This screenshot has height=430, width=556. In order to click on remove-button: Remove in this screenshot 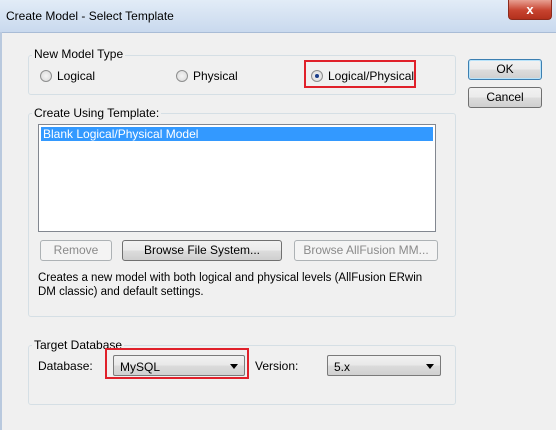, I will do `click(76, 250)`.